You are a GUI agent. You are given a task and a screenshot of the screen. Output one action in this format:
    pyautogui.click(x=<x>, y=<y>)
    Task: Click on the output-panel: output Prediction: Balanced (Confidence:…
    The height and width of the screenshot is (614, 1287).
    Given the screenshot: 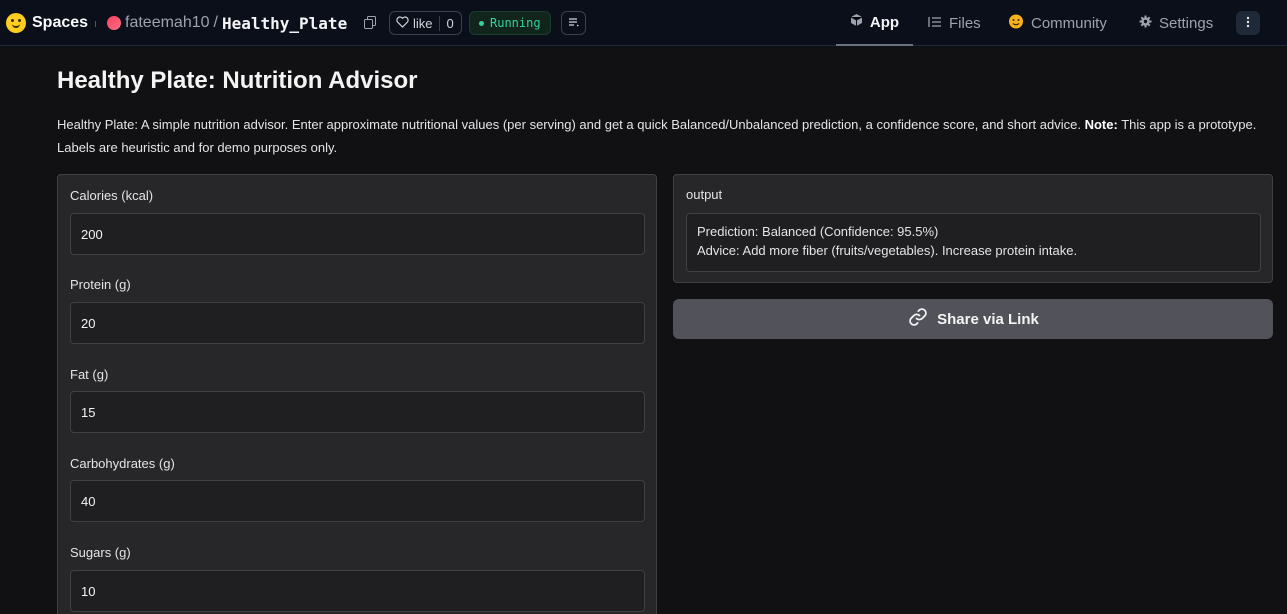 What is the action you would take?
    pyautogui.click(x=973, y=228)
    